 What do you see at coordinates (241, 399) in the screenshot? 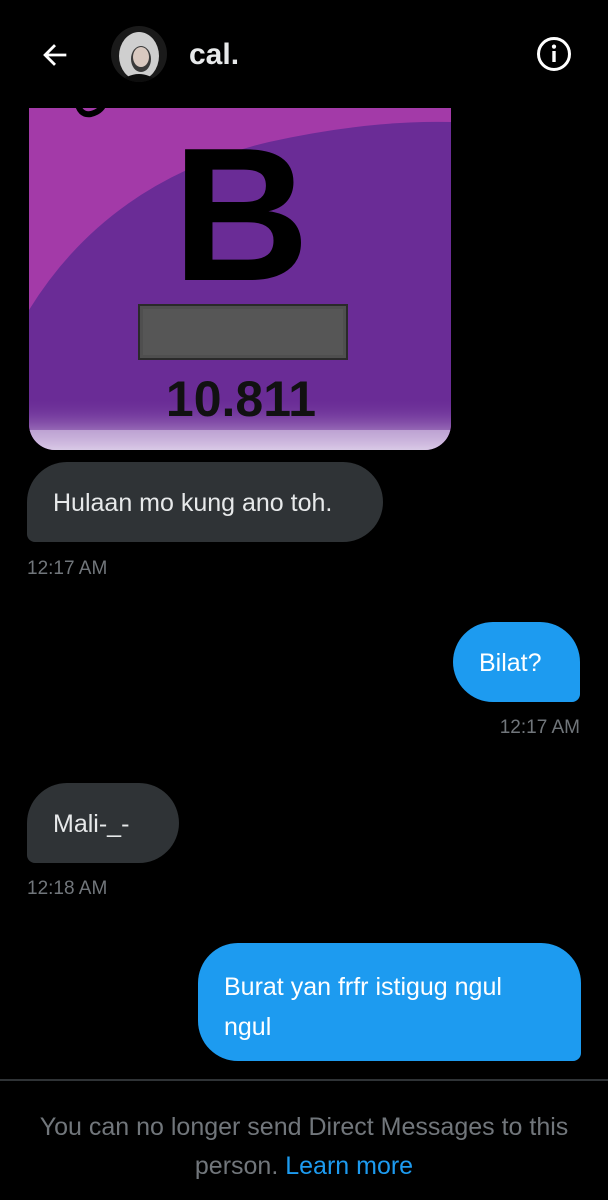
I see `atomic-mass: 10.811` at bounding box center [241, 399].